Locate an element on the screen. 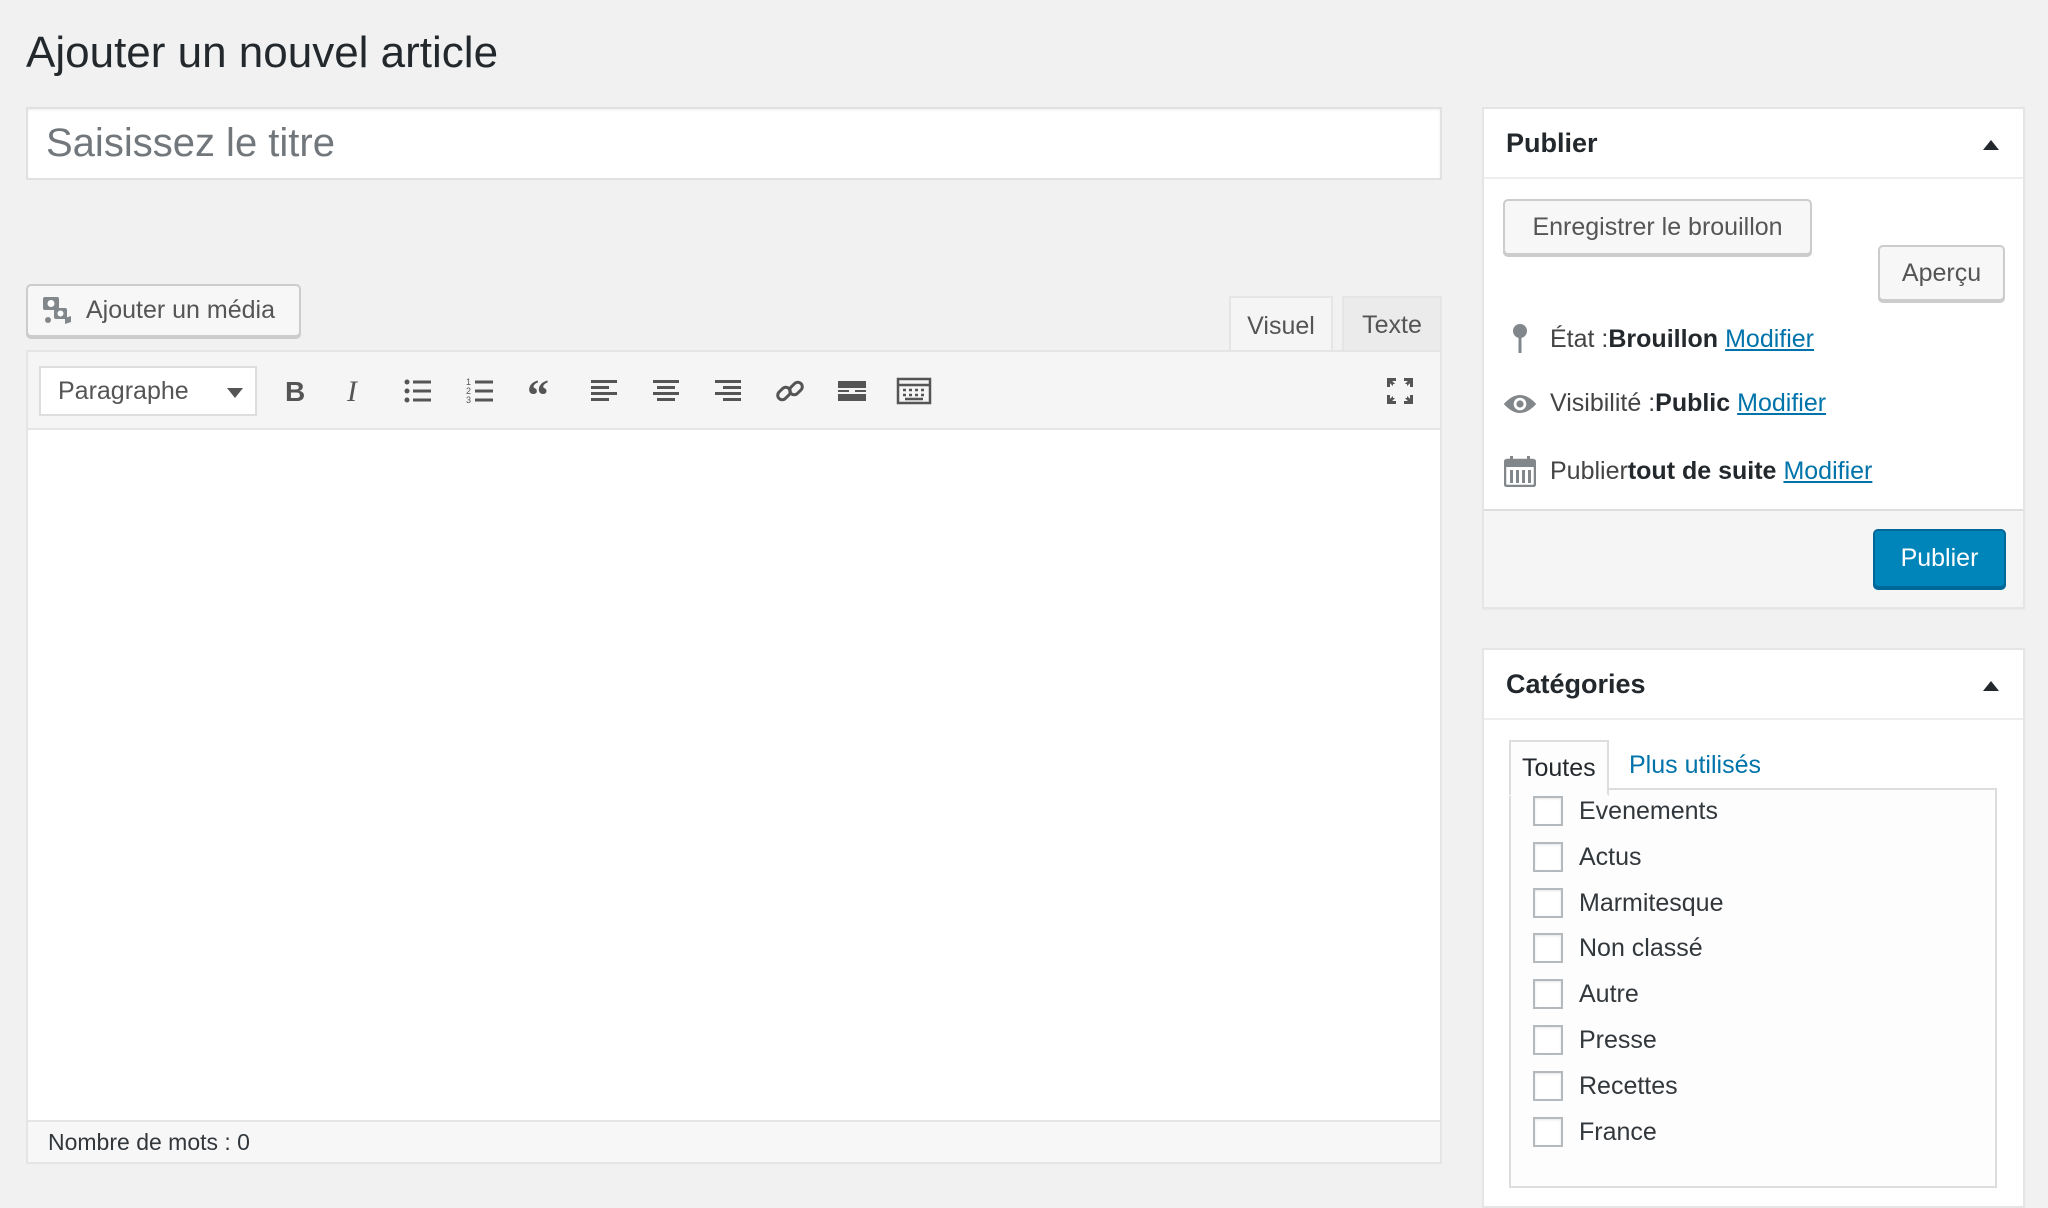  category-item: Autre is located at coordinates (1586, 994).